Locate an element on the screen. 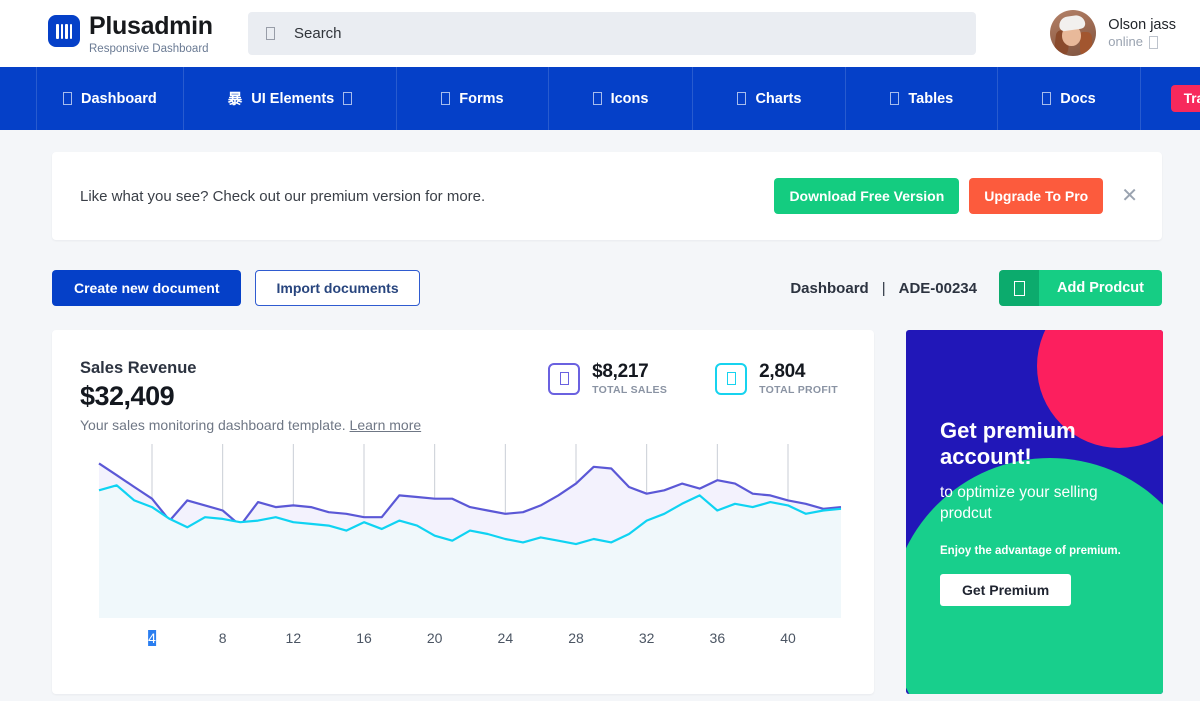 This screenshot has height=701, width=1200. chart-x-tick: 24 is located at coordinates (505, 638).